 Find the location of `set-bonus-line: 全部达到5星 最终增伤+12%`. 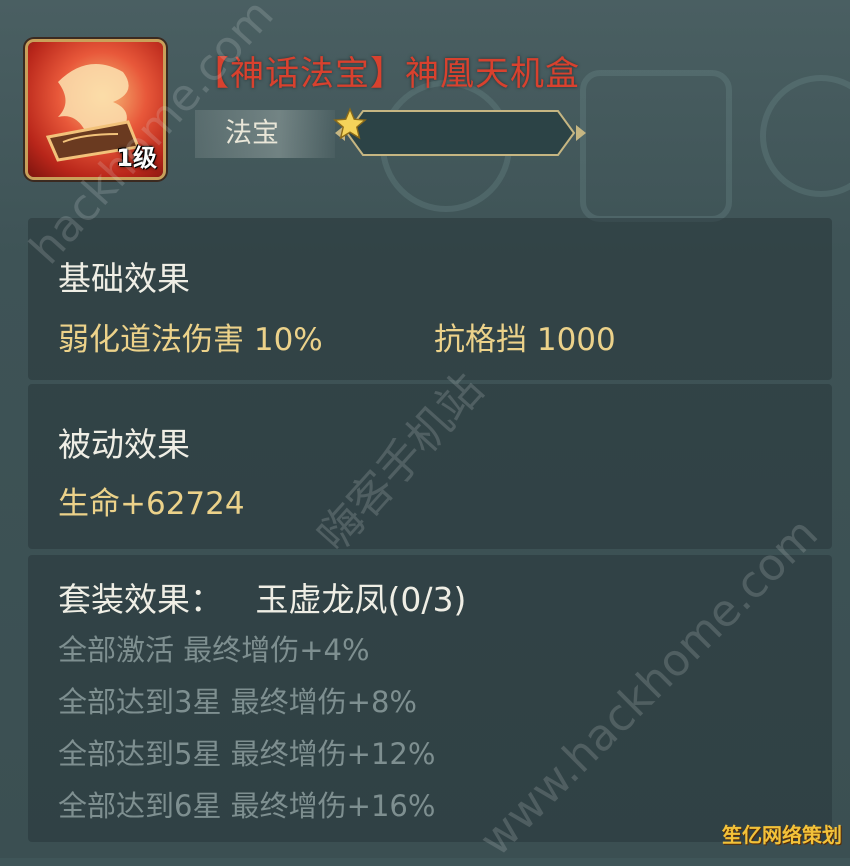

set-bonus-line: 全部达到5星 最终增伤+12% is located at coordinates (247, 754).